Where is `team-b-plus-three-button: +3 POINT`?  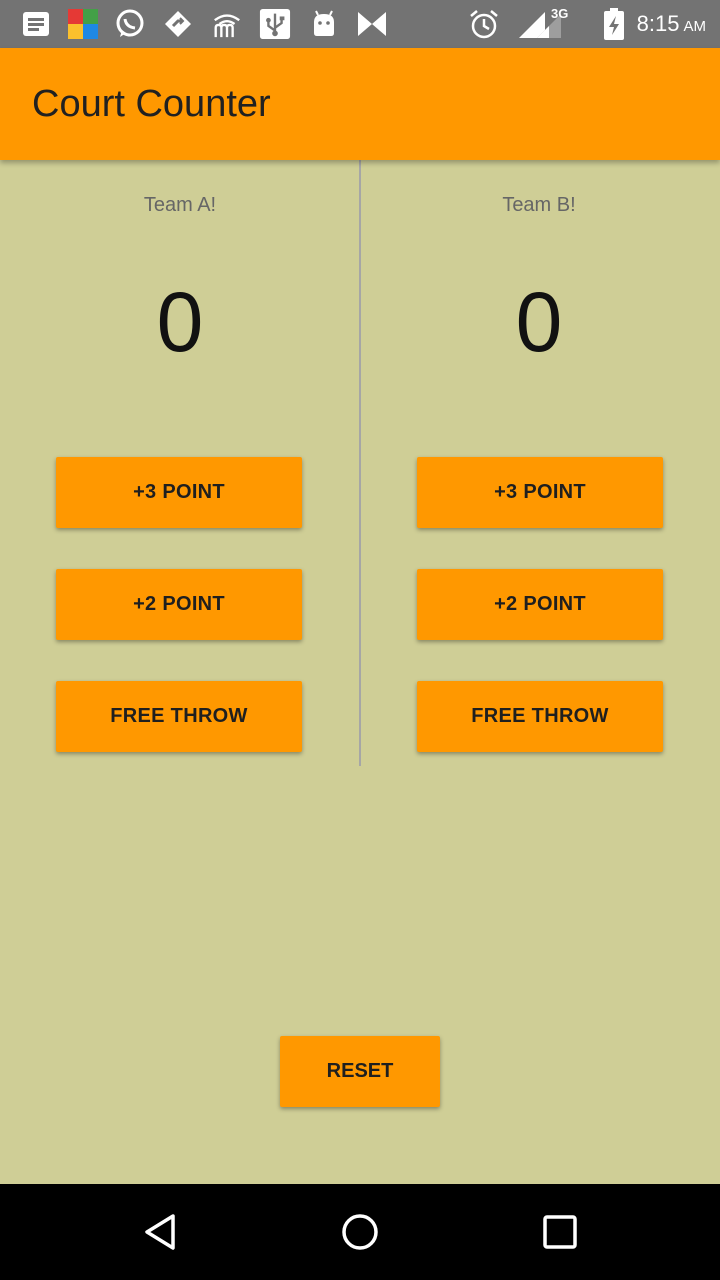
team-b-plus-three-button: +3 POINT is located at coordinates (540, 492).